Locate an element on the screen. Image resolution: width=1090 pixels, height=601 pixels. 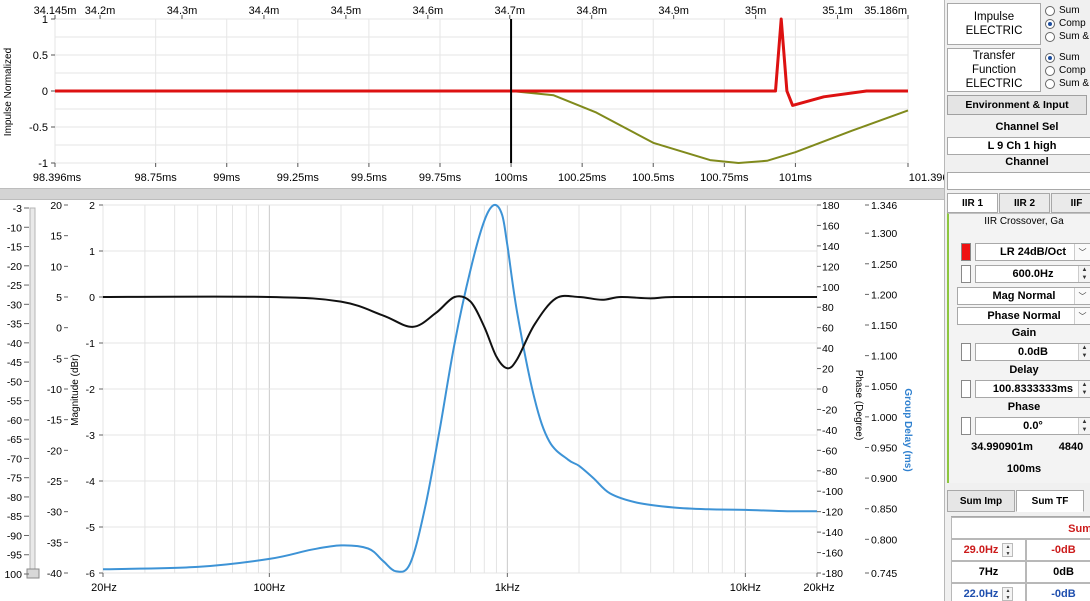
phase-tick-label: 140 is located at coordinates (831, 247).